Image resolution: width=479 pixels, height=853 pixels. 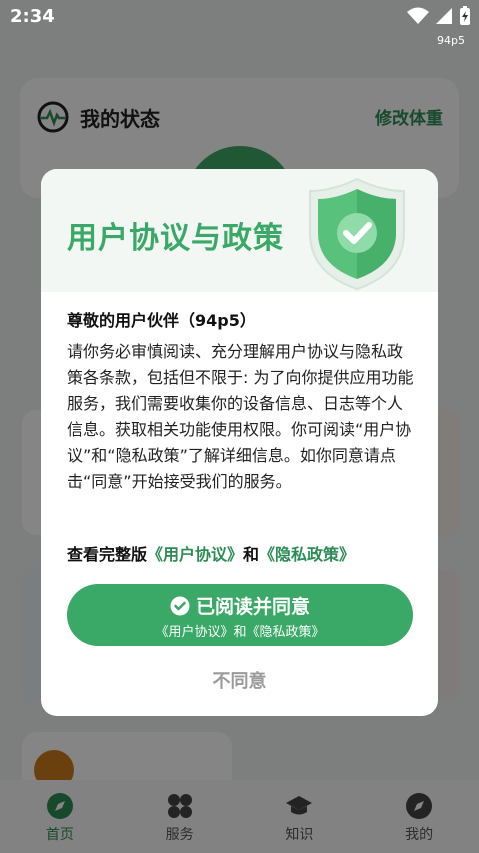 I want to click on clock: 2:34, so click(x=32, y=16).